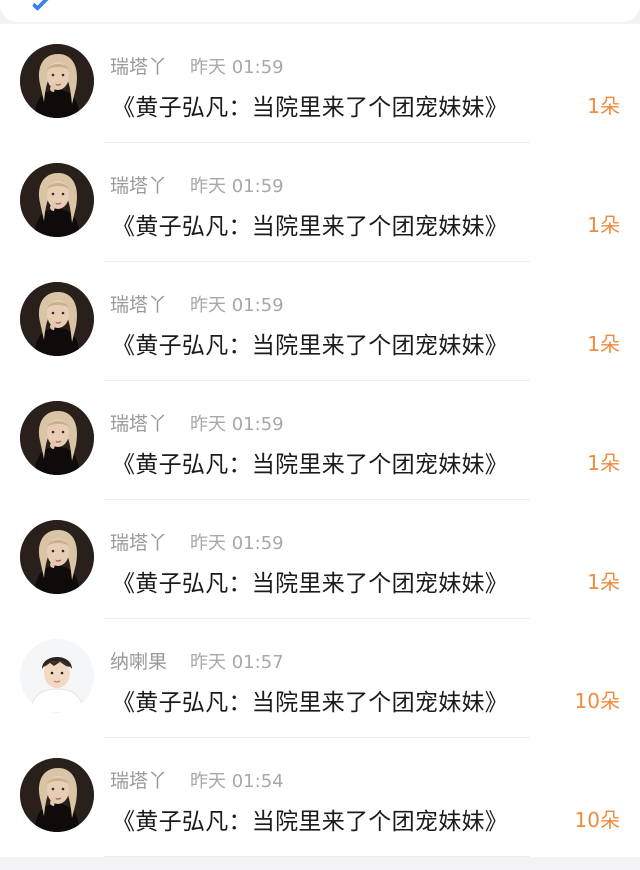 The width and height of the screenshot is (640, 870). I want to click on timestamp: 昨天 01:54, so click(237, 781).